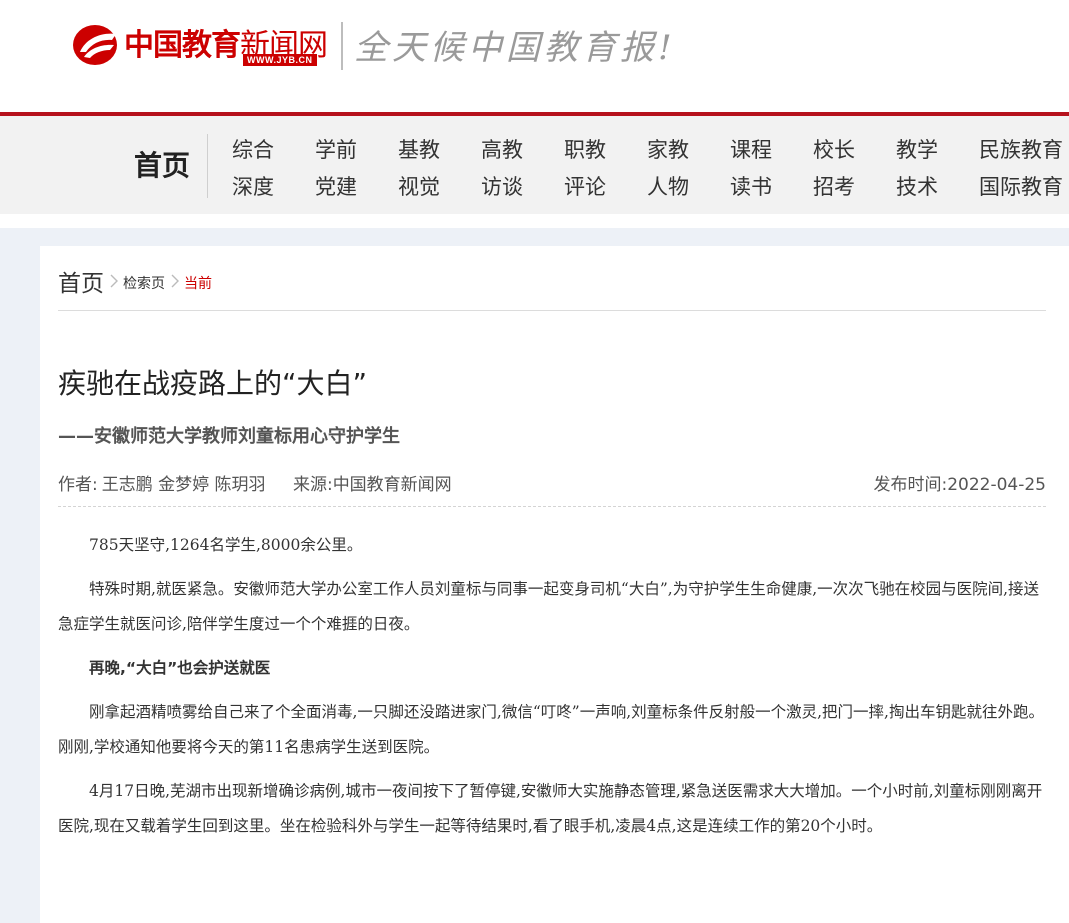 This screenshot has width=1069, height=923. I want to click on source-name: 中国教育新闻网, so click(392, 485).